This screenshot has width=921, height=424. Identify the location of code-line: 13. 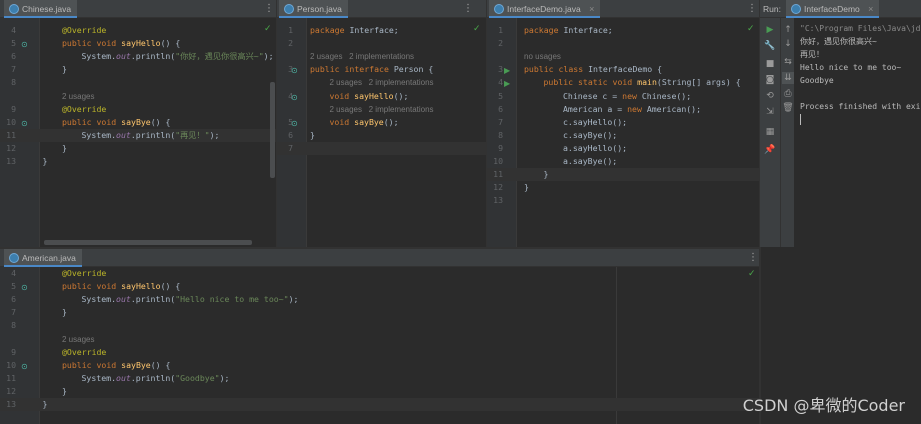
(623, 200).